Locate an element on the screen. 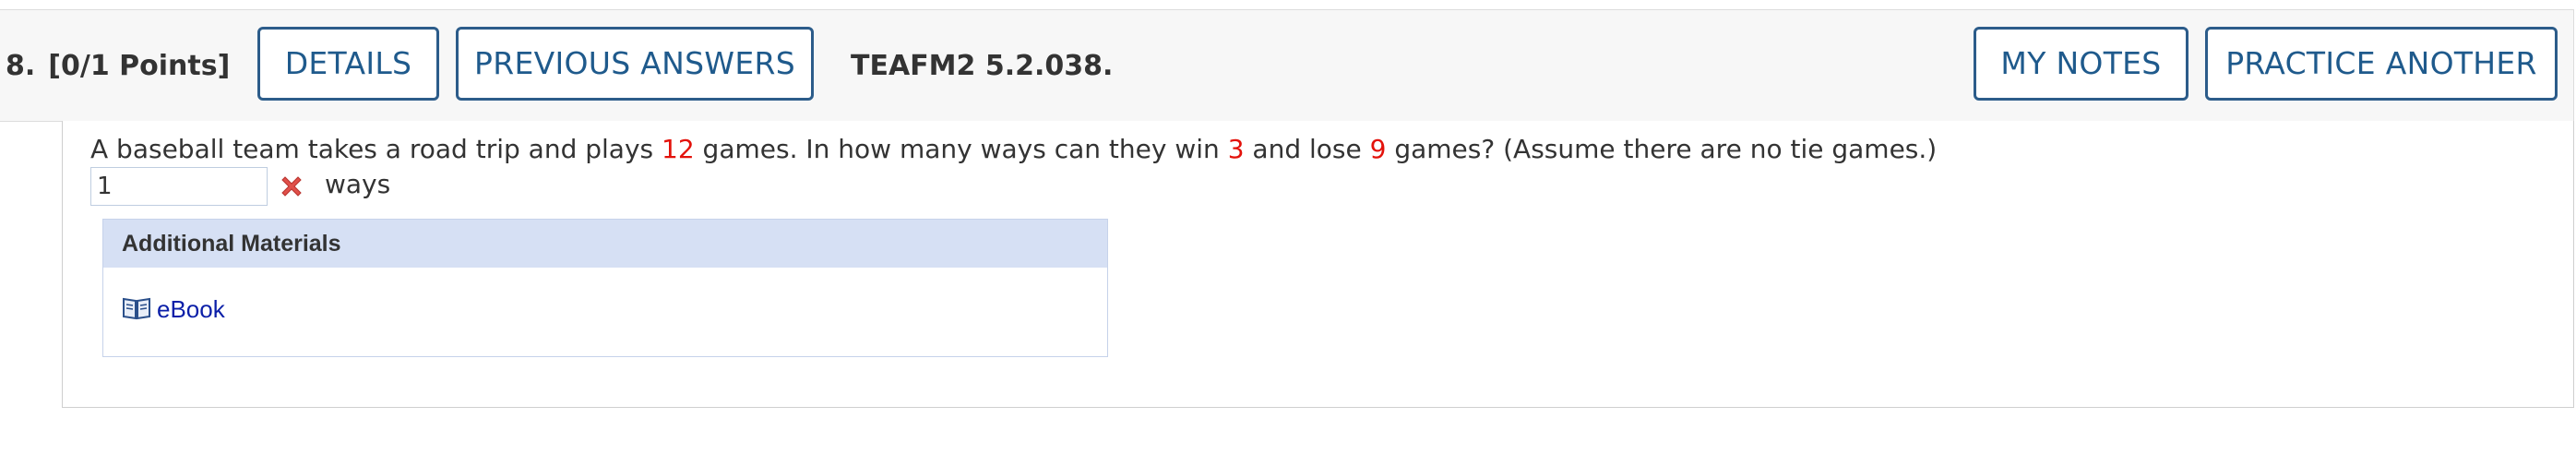 This screenshot has width=2576, height=454. additional-materials-panel: Additional Materials eBook is located at coordinates (605, 288).